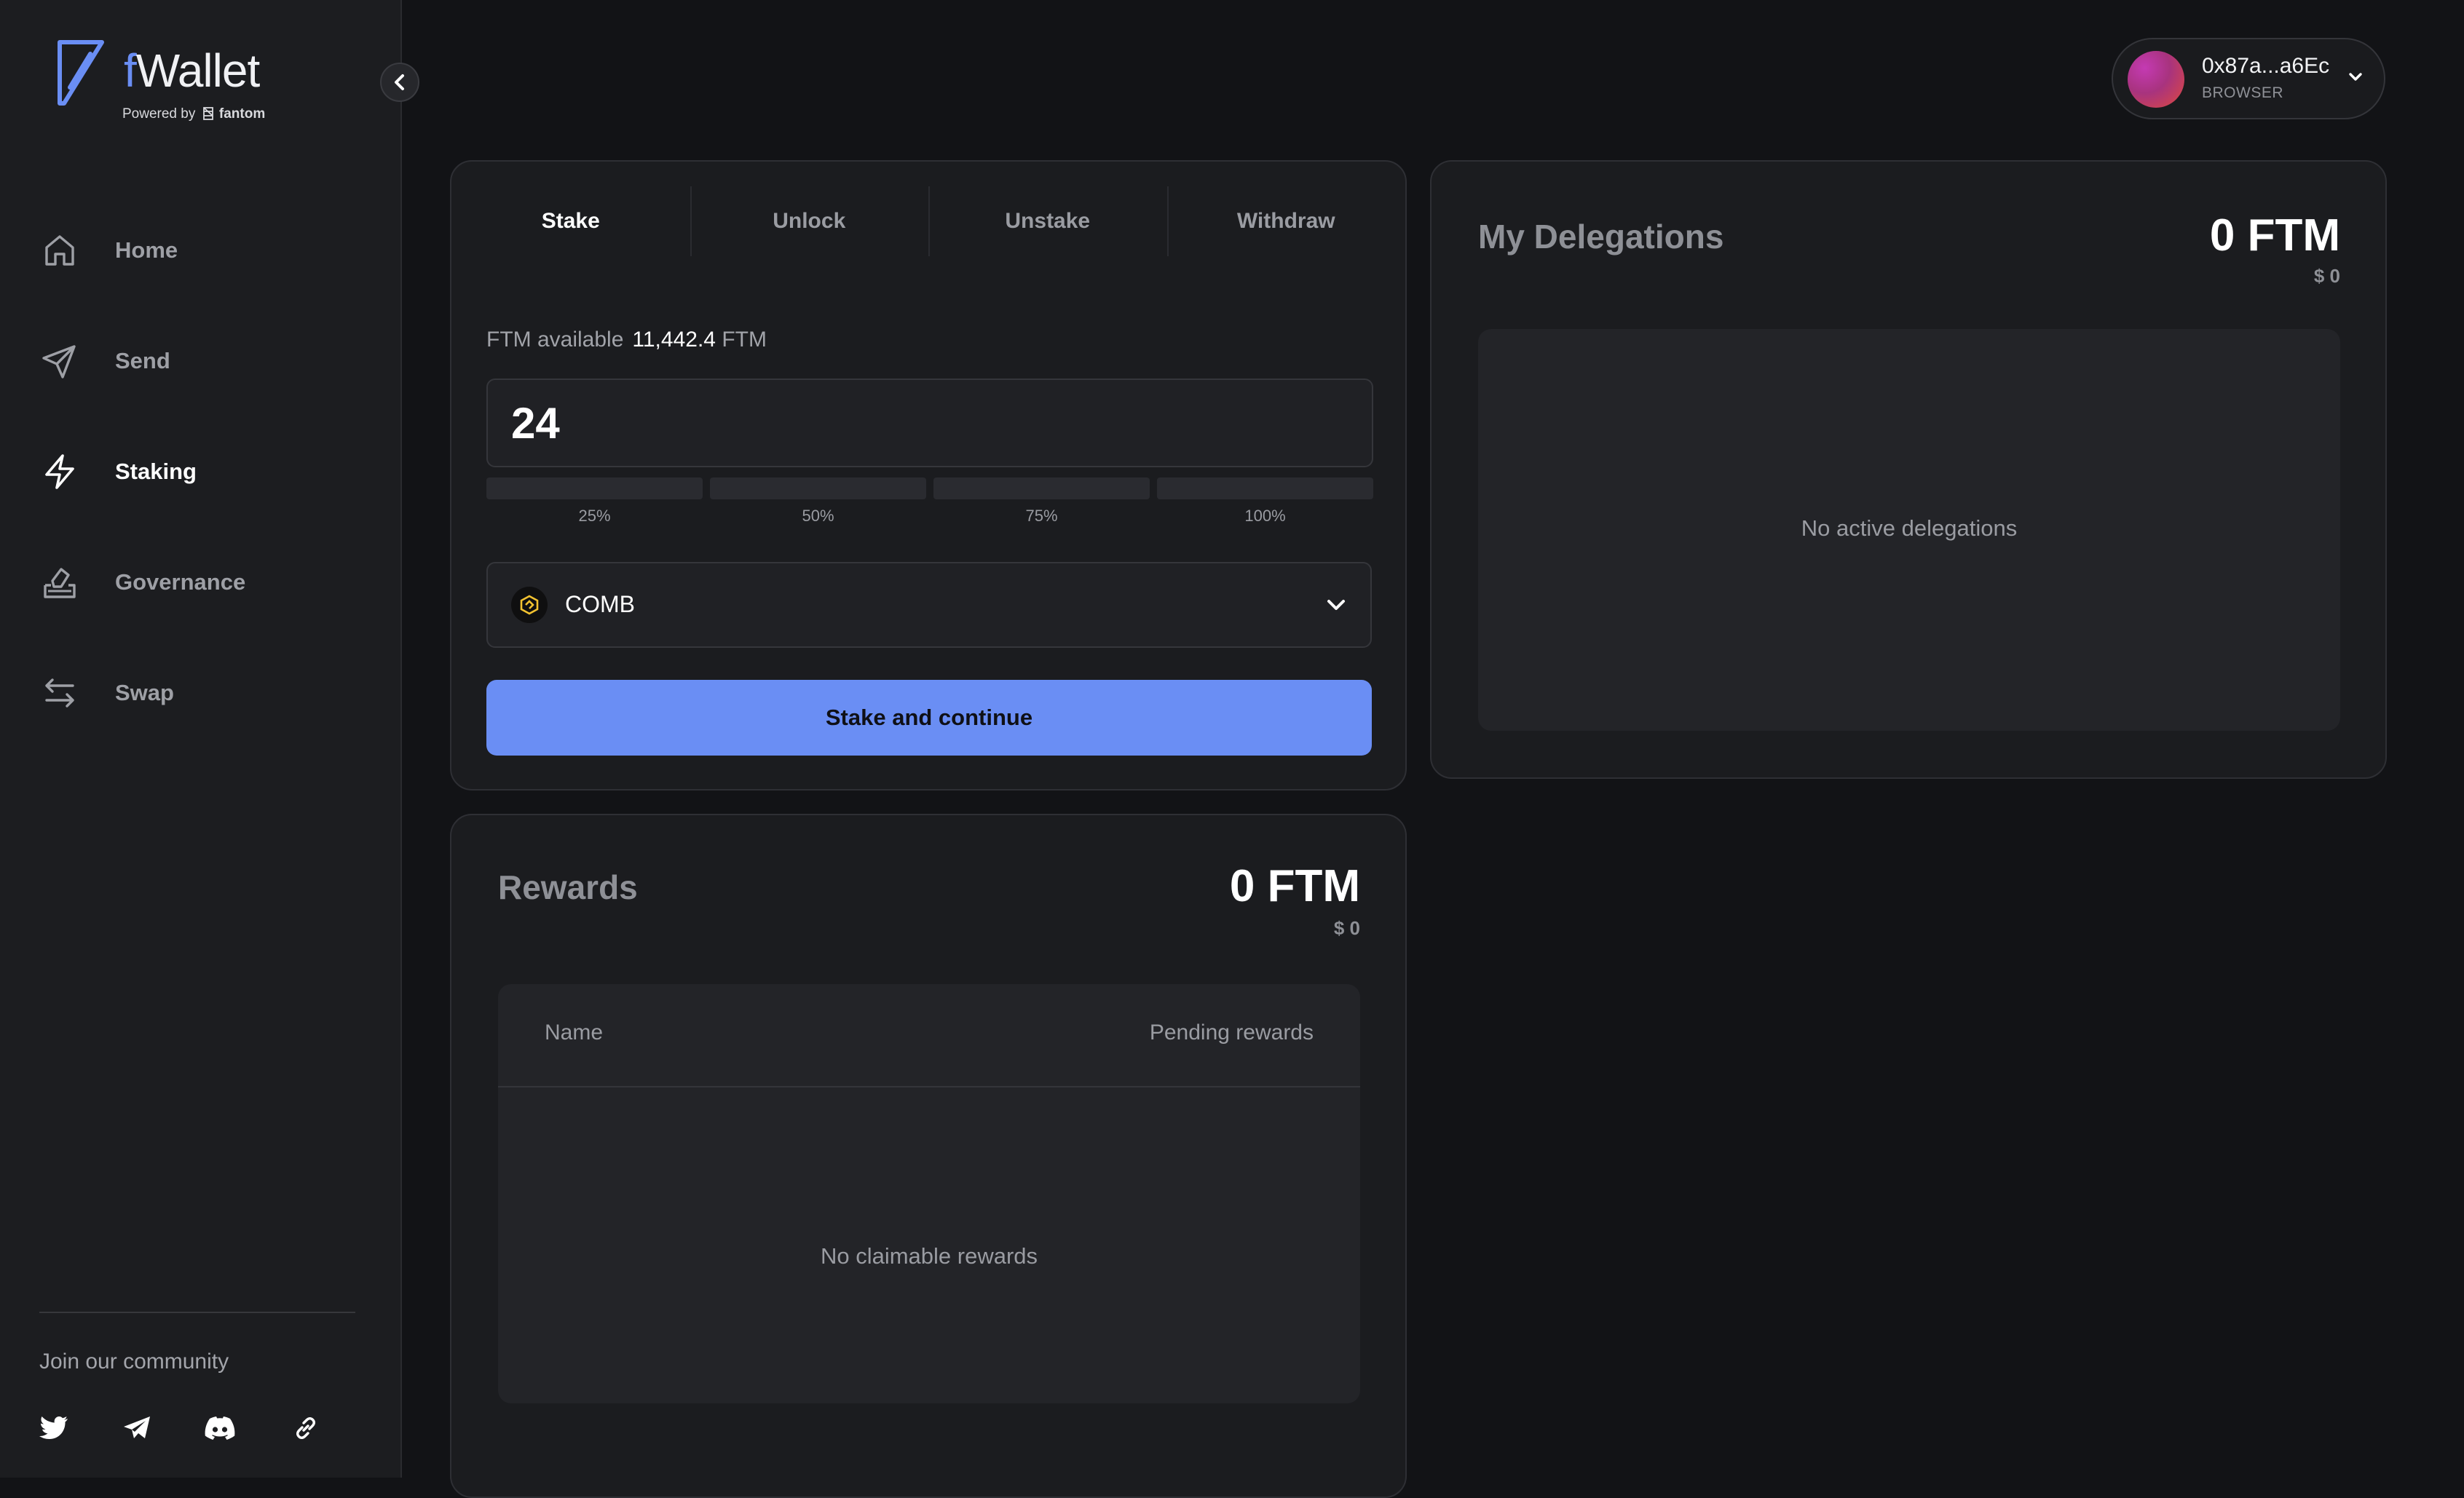 The height and width of the screenshot is (1498, 2464). I want to click on sidebar-item-staking: Staking, so click(201, 472).